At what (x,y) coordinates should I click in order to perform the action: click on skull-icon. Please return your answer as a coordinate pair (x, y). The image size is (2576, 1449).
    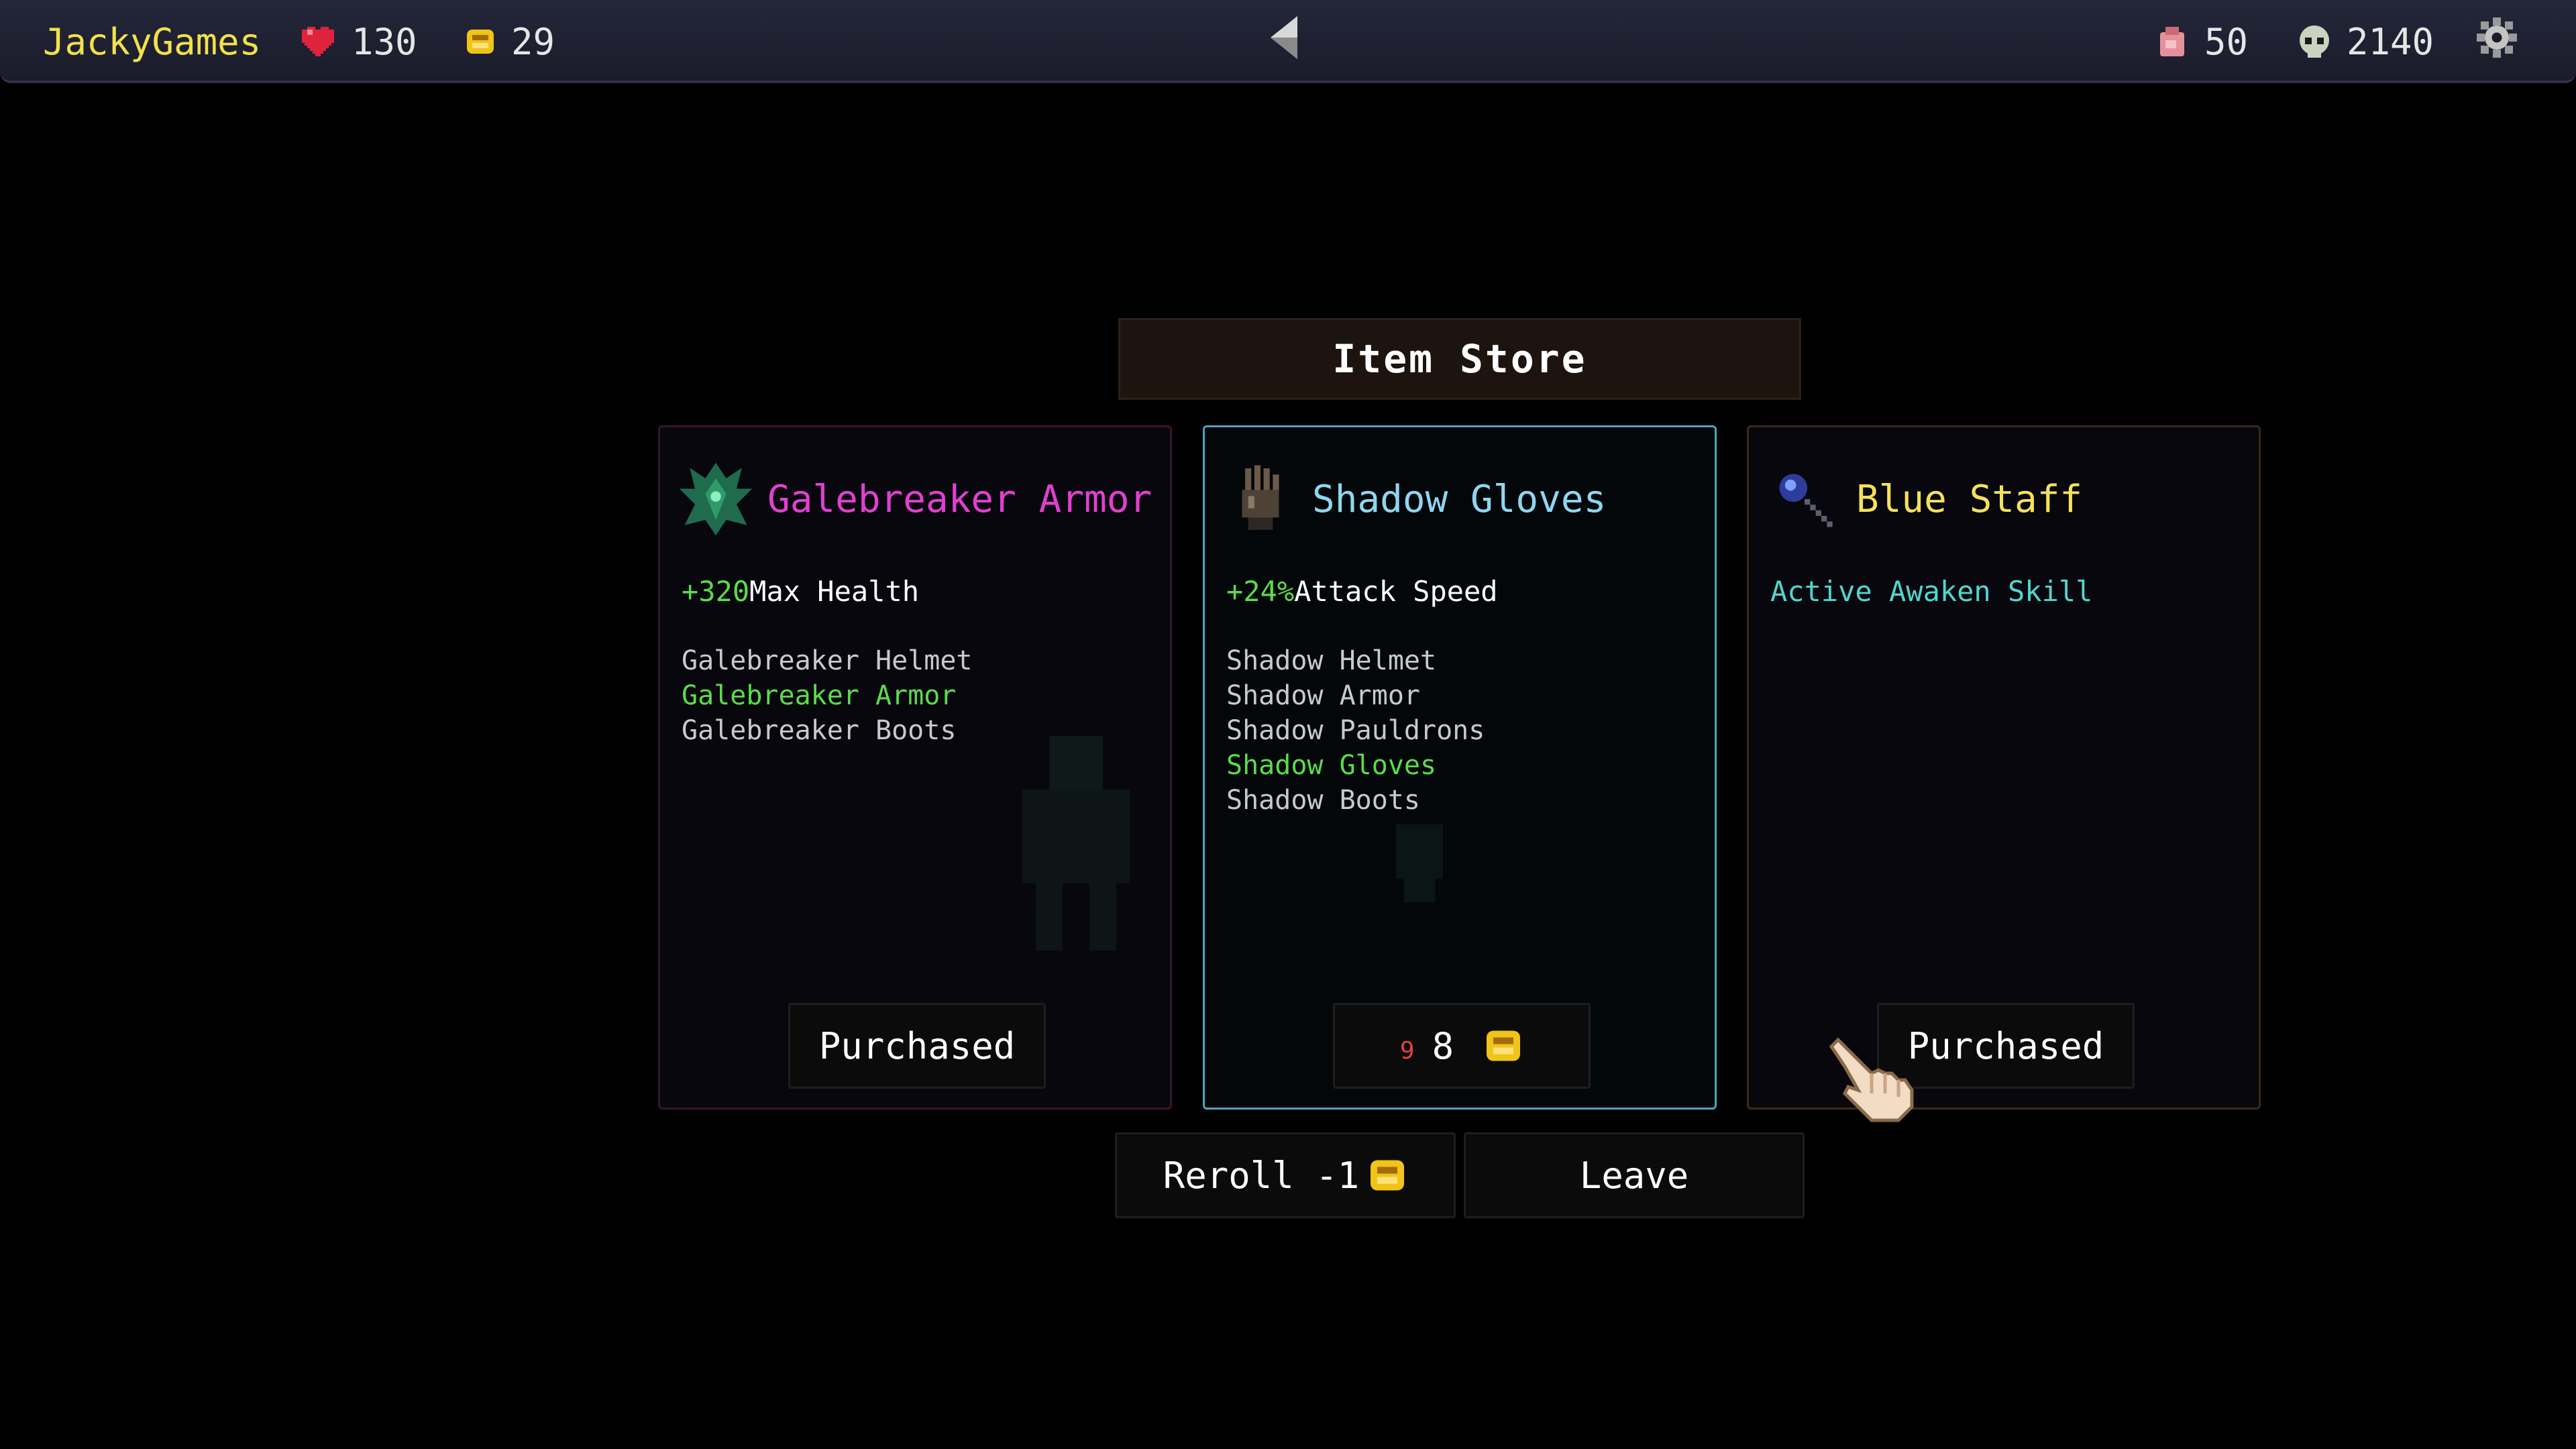
    Looking at the image, I should click on (2314, 41).